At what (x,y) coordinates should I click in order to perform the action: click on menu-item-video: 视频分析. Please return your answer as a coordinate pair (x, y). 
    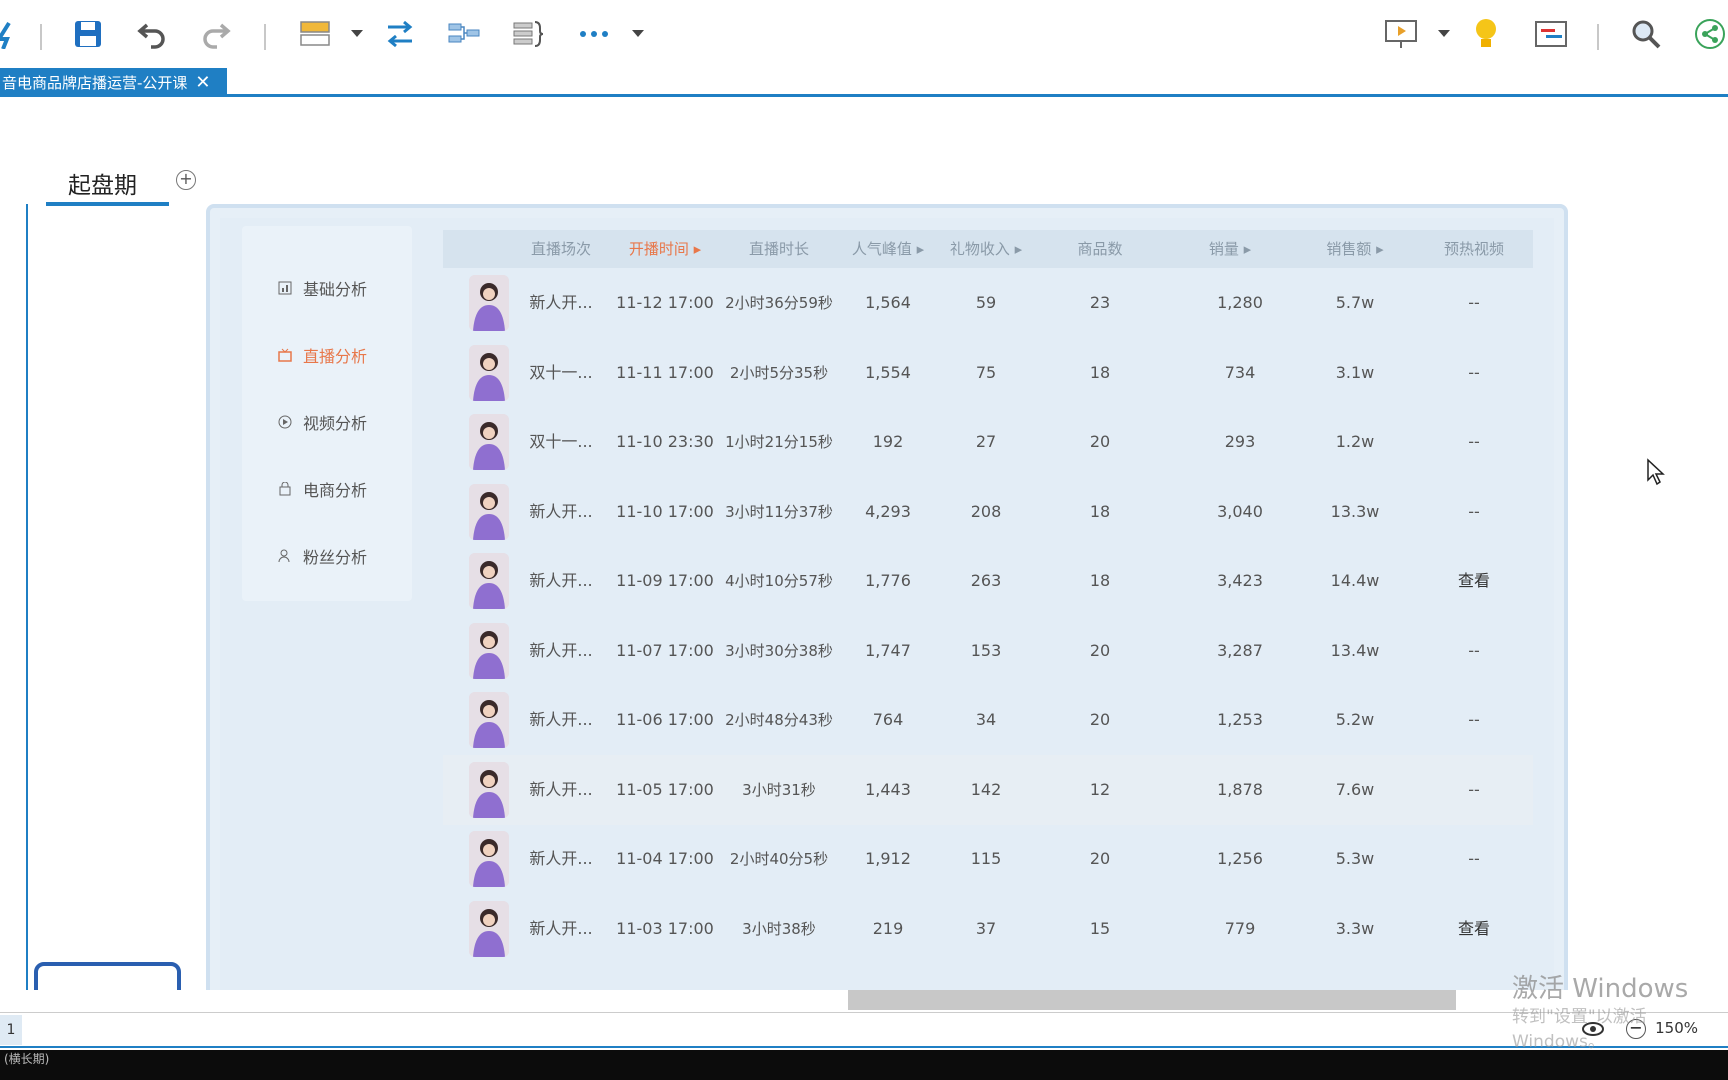
    Looking at the image, I should click on (322, 422).